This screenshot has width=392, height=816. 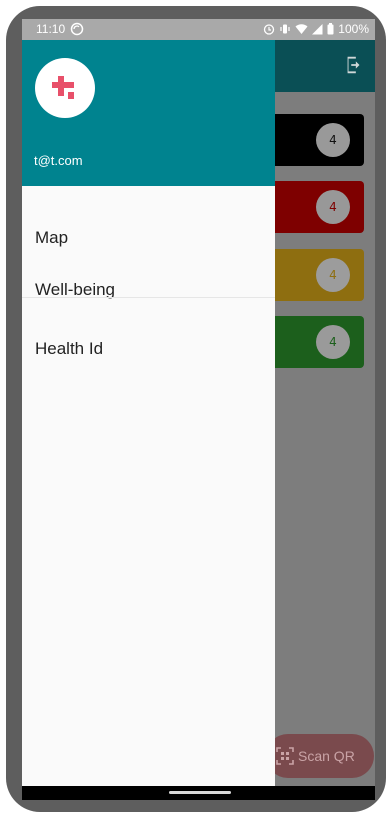 I want to click on alarm-icon, so click(x=269, y=29).